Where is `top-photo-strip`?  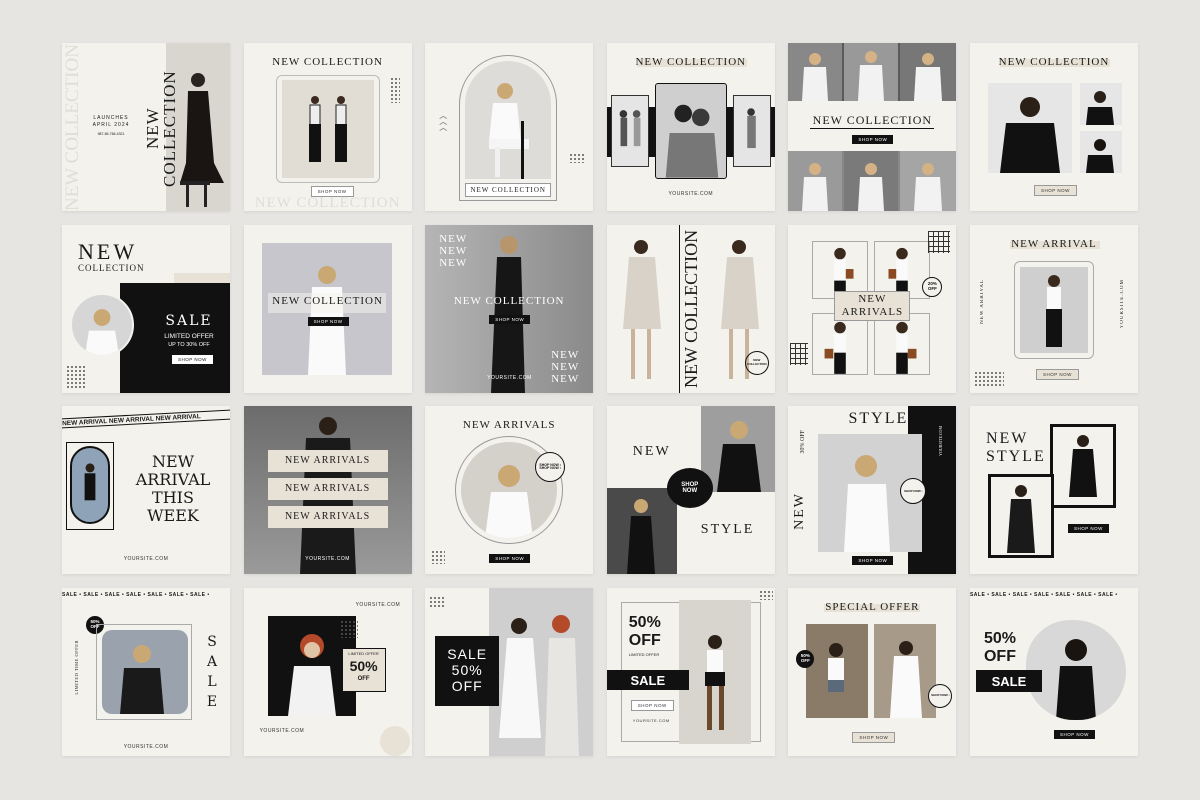 top-photo-strip is located at coordinates (872, 72).